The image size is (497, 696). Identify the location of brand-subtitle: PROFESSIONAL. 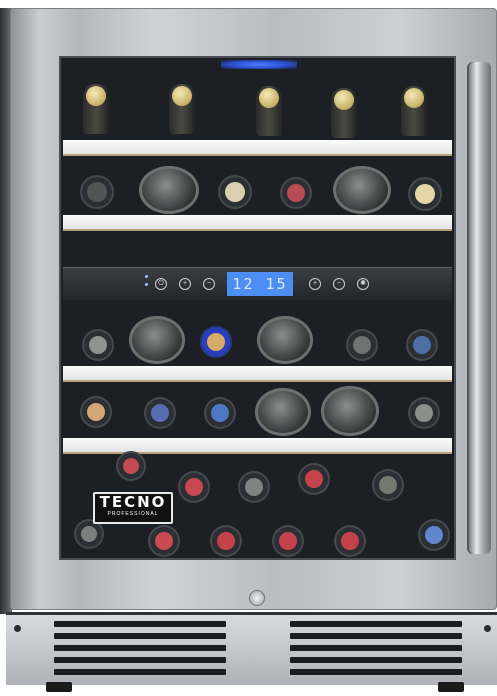
(133, 514).